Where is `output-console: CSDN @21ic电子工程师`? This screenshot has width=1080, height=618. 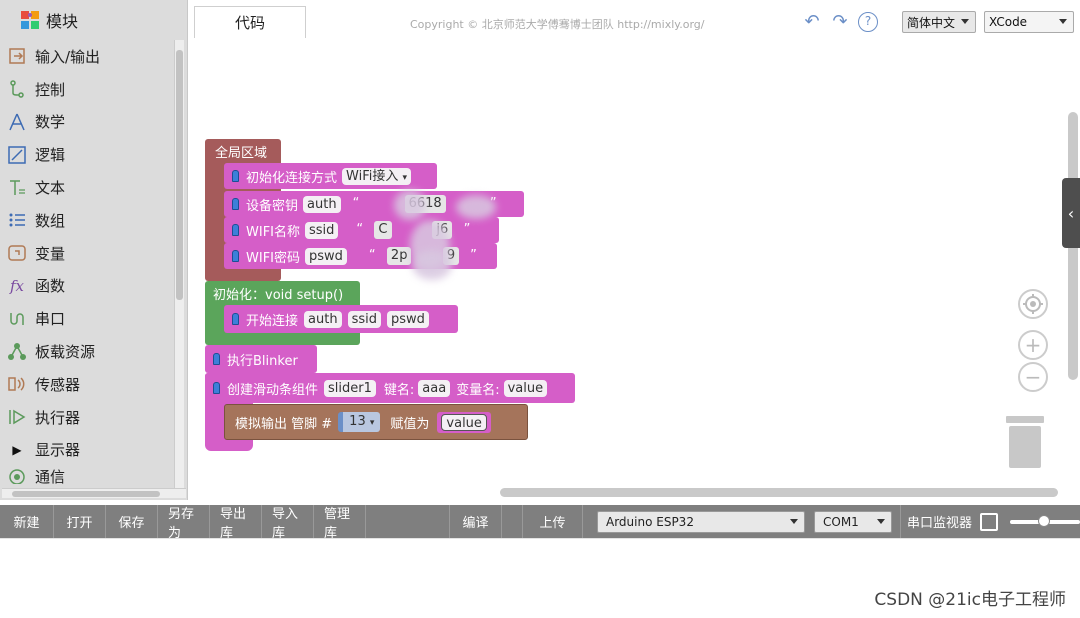
output-console: CSDN @21ic电子工程师 is located at coordinates (540, 578).